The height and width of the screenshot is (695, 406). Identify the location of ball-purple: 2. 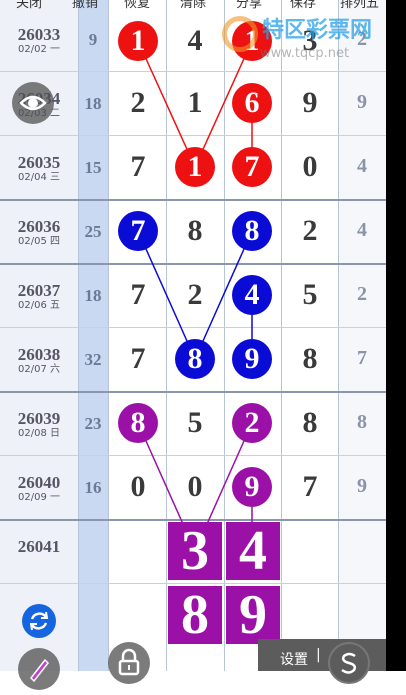
(252, 423).